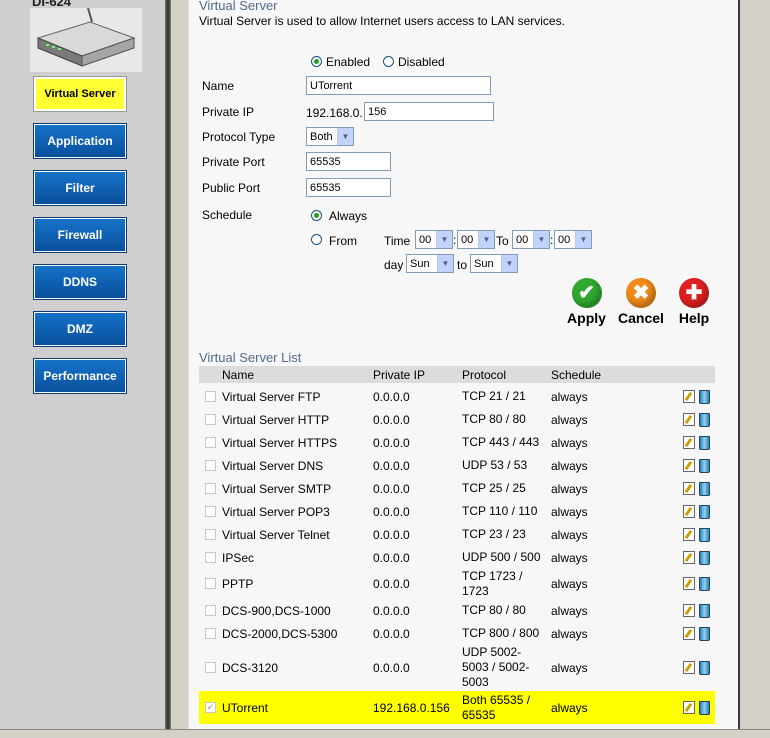 Image resolution: width=770 pixels, height=738 pixels. What do you see at coordinates (80, 376) in the screenshot?
I see `nav-performance-button: Performance` at bounding box center [80, 376].